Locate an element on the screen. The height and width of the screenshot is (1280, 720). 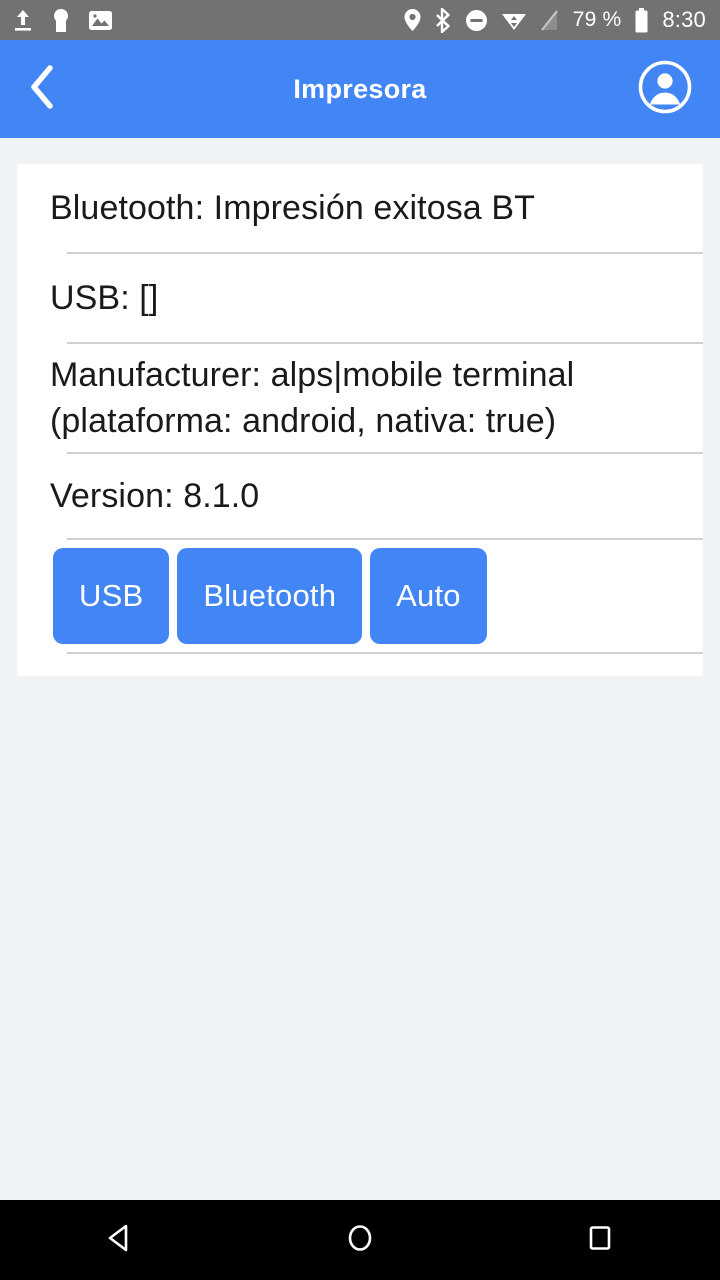
android-navigation-bar is located at coordinates (360, 1240).